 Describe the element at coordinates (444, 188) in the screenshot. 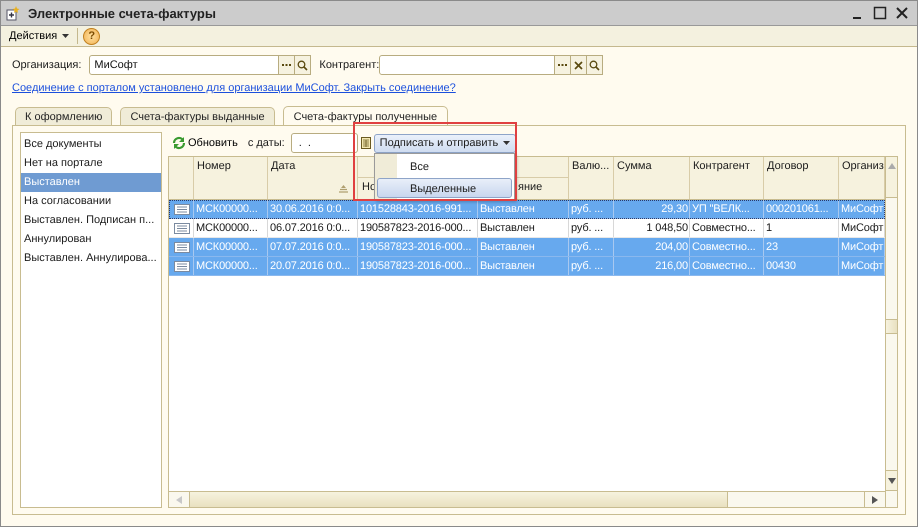

I see `menu-item: Выделенные` at that location.